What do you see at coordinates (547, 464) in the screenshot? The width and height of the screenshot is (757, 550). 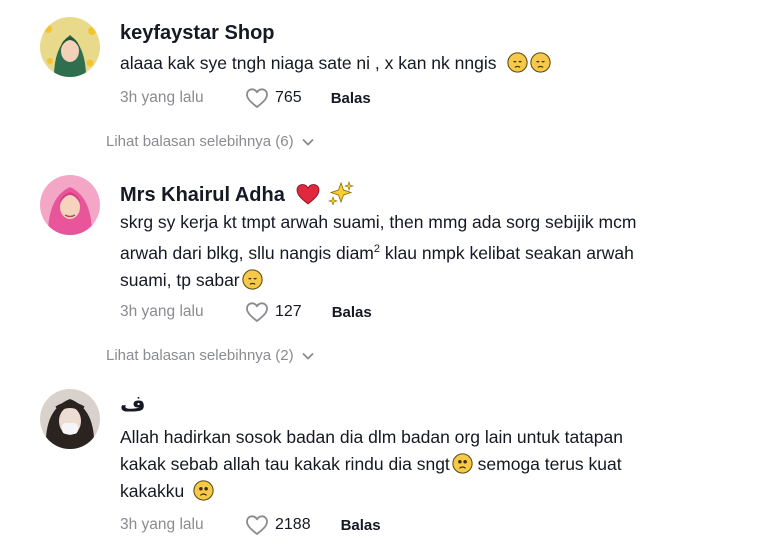 I see `comment-text-part: semoga terus kuat` at bounding box center [547, 464].